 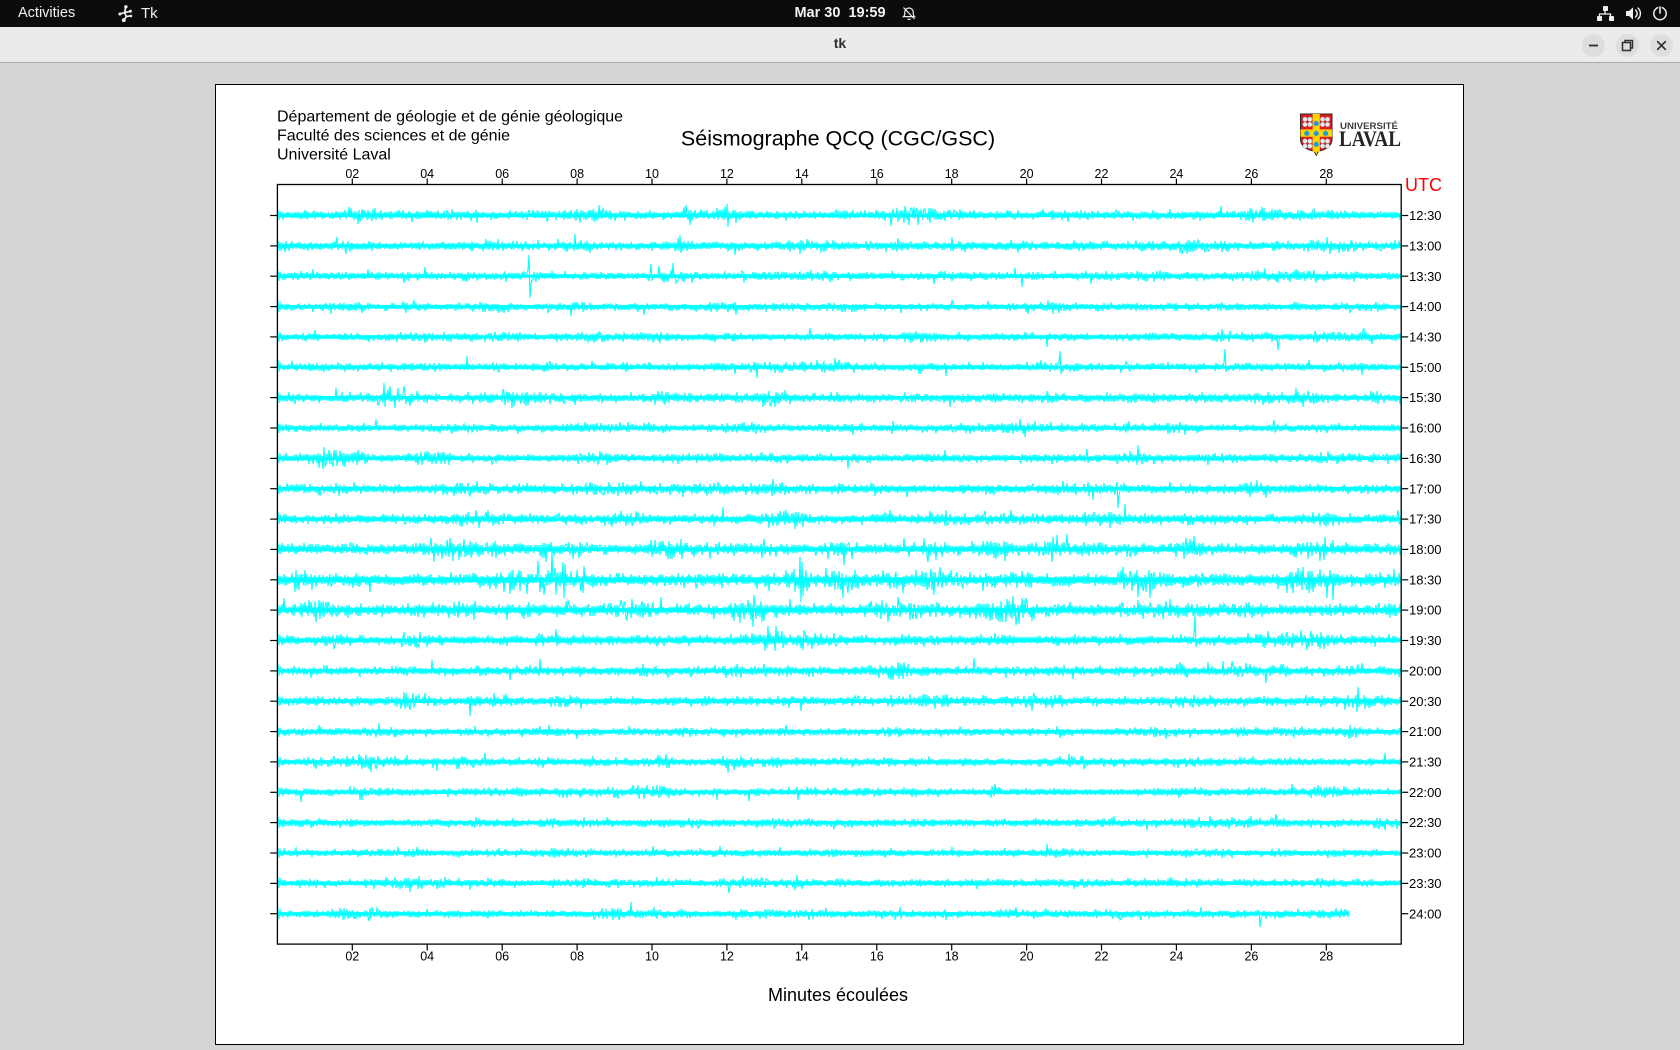 I want to click on svg-text: 18:30, so click(x=1425, y=579).